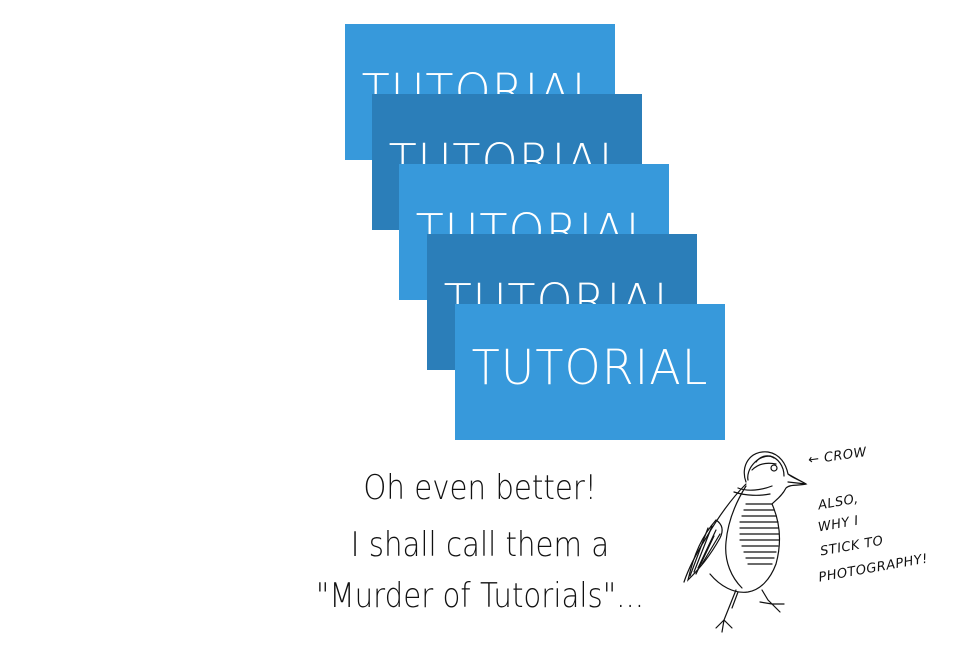 The height and width of the screenshot is (659, 960). I want to click on caption-line-1: Oh even better!, so click(480, 488).